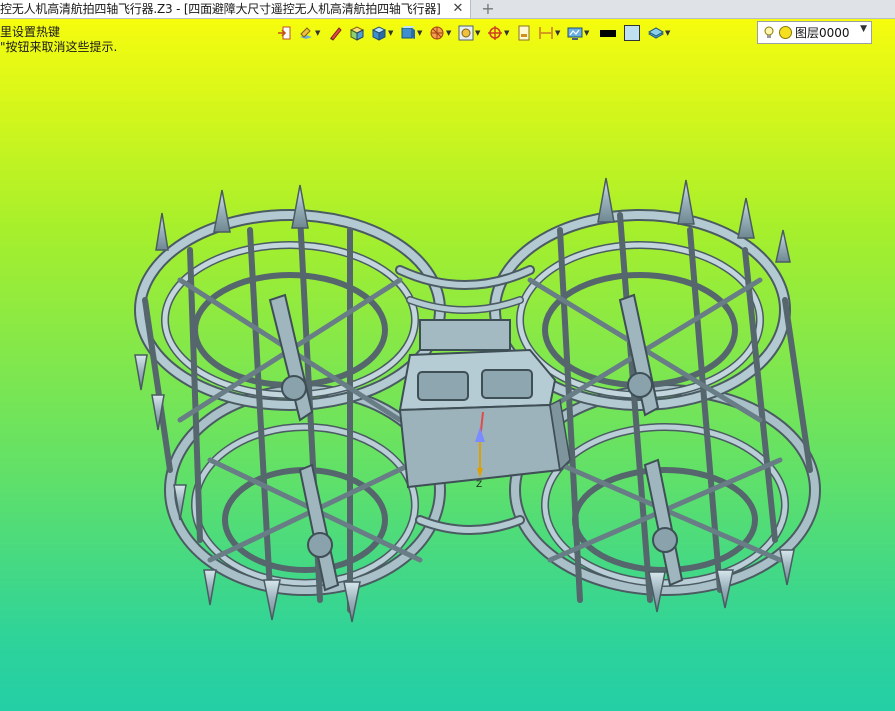  Describe the element at coordinates (632, 33) in the screenshot. I see `fill-color-swatch` at that location.